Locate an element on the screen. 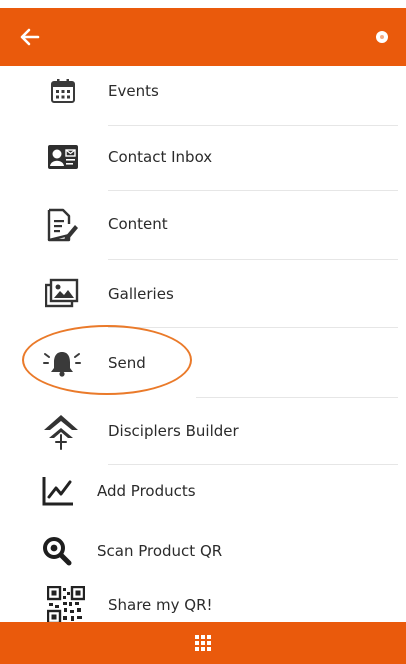 The height and width of the screenshot is (664, 406). menu-item-label: Add Products is located at coordinates (146, 491).